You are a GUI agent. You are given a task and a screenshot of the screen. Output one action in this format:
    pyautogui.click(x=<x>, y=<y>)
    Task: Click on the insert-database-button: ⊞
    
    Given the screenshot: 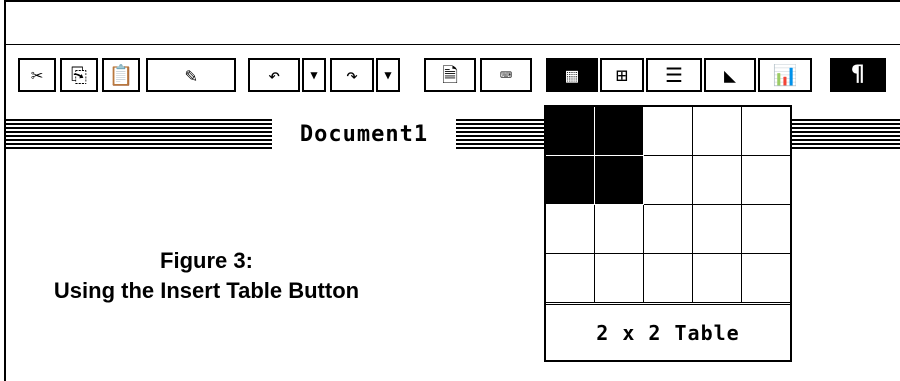 What is the action you would take?
    pyautogui.click(x=622, y=75)
    